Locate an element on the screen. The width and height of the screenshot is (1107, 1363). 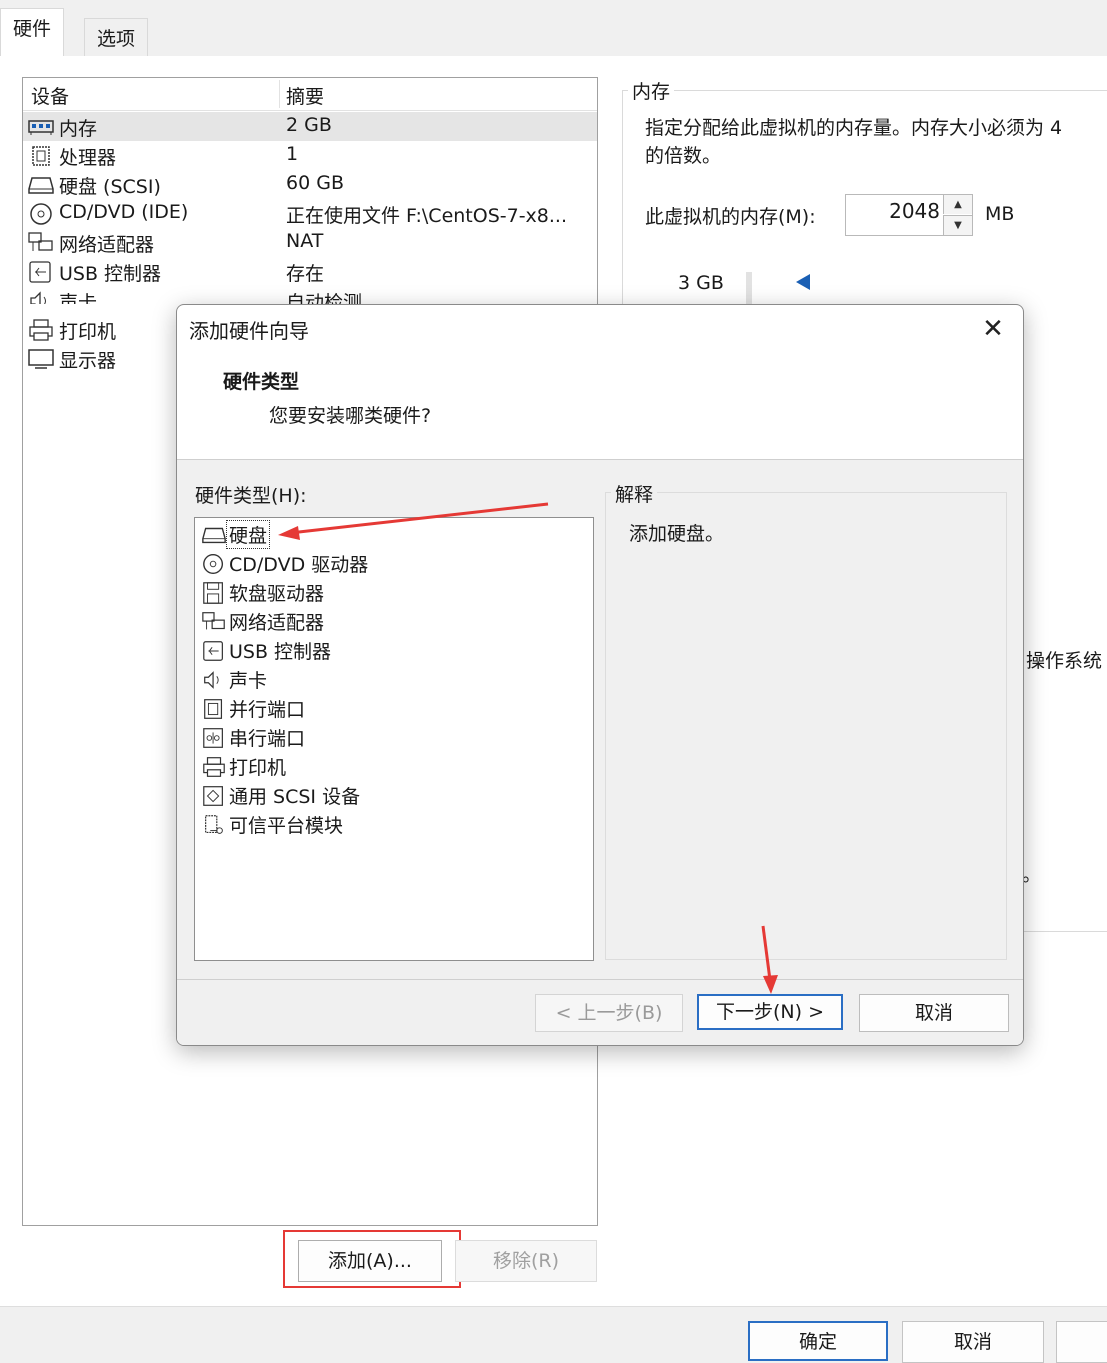
memory-unit: MB is located at coordinates (1000, 214).